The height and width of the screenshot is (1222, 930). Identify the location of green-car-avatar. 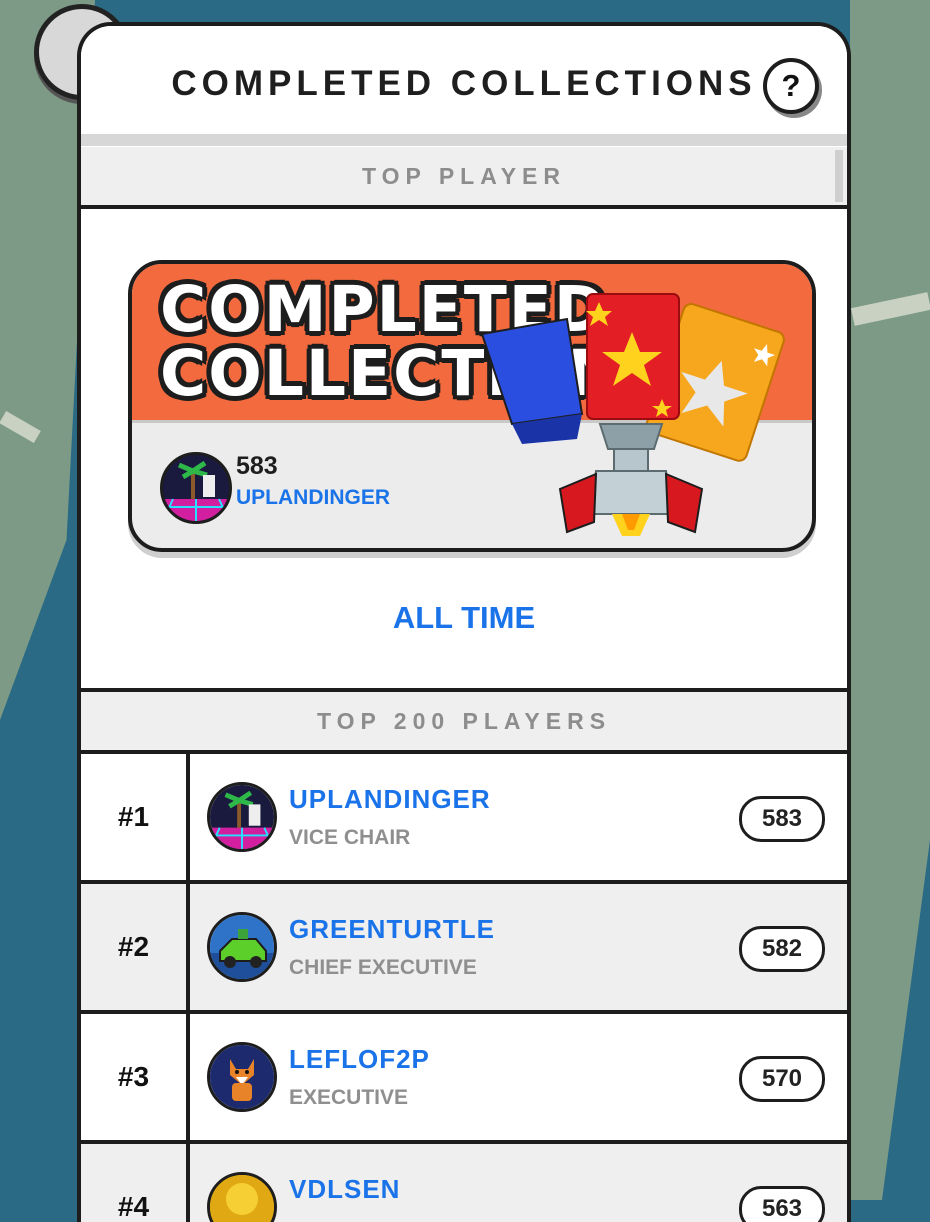
(242, 947).